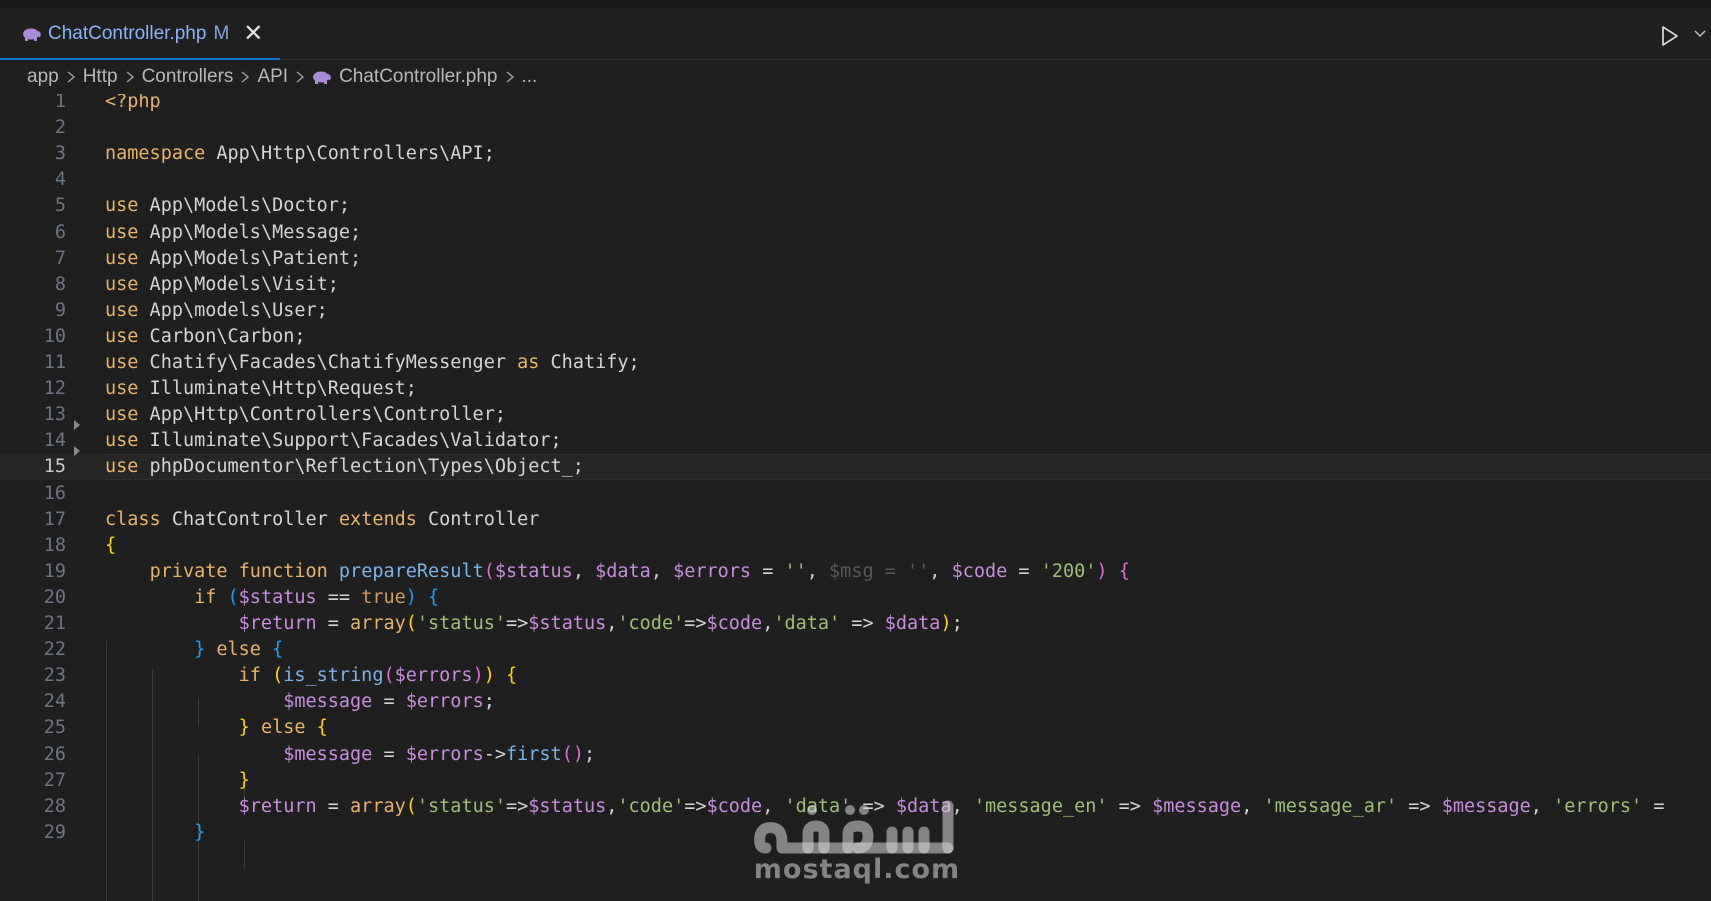 This screenshot has width=1711, height=901. I want to click on code-line: 25 } else {, so click(855, 728).